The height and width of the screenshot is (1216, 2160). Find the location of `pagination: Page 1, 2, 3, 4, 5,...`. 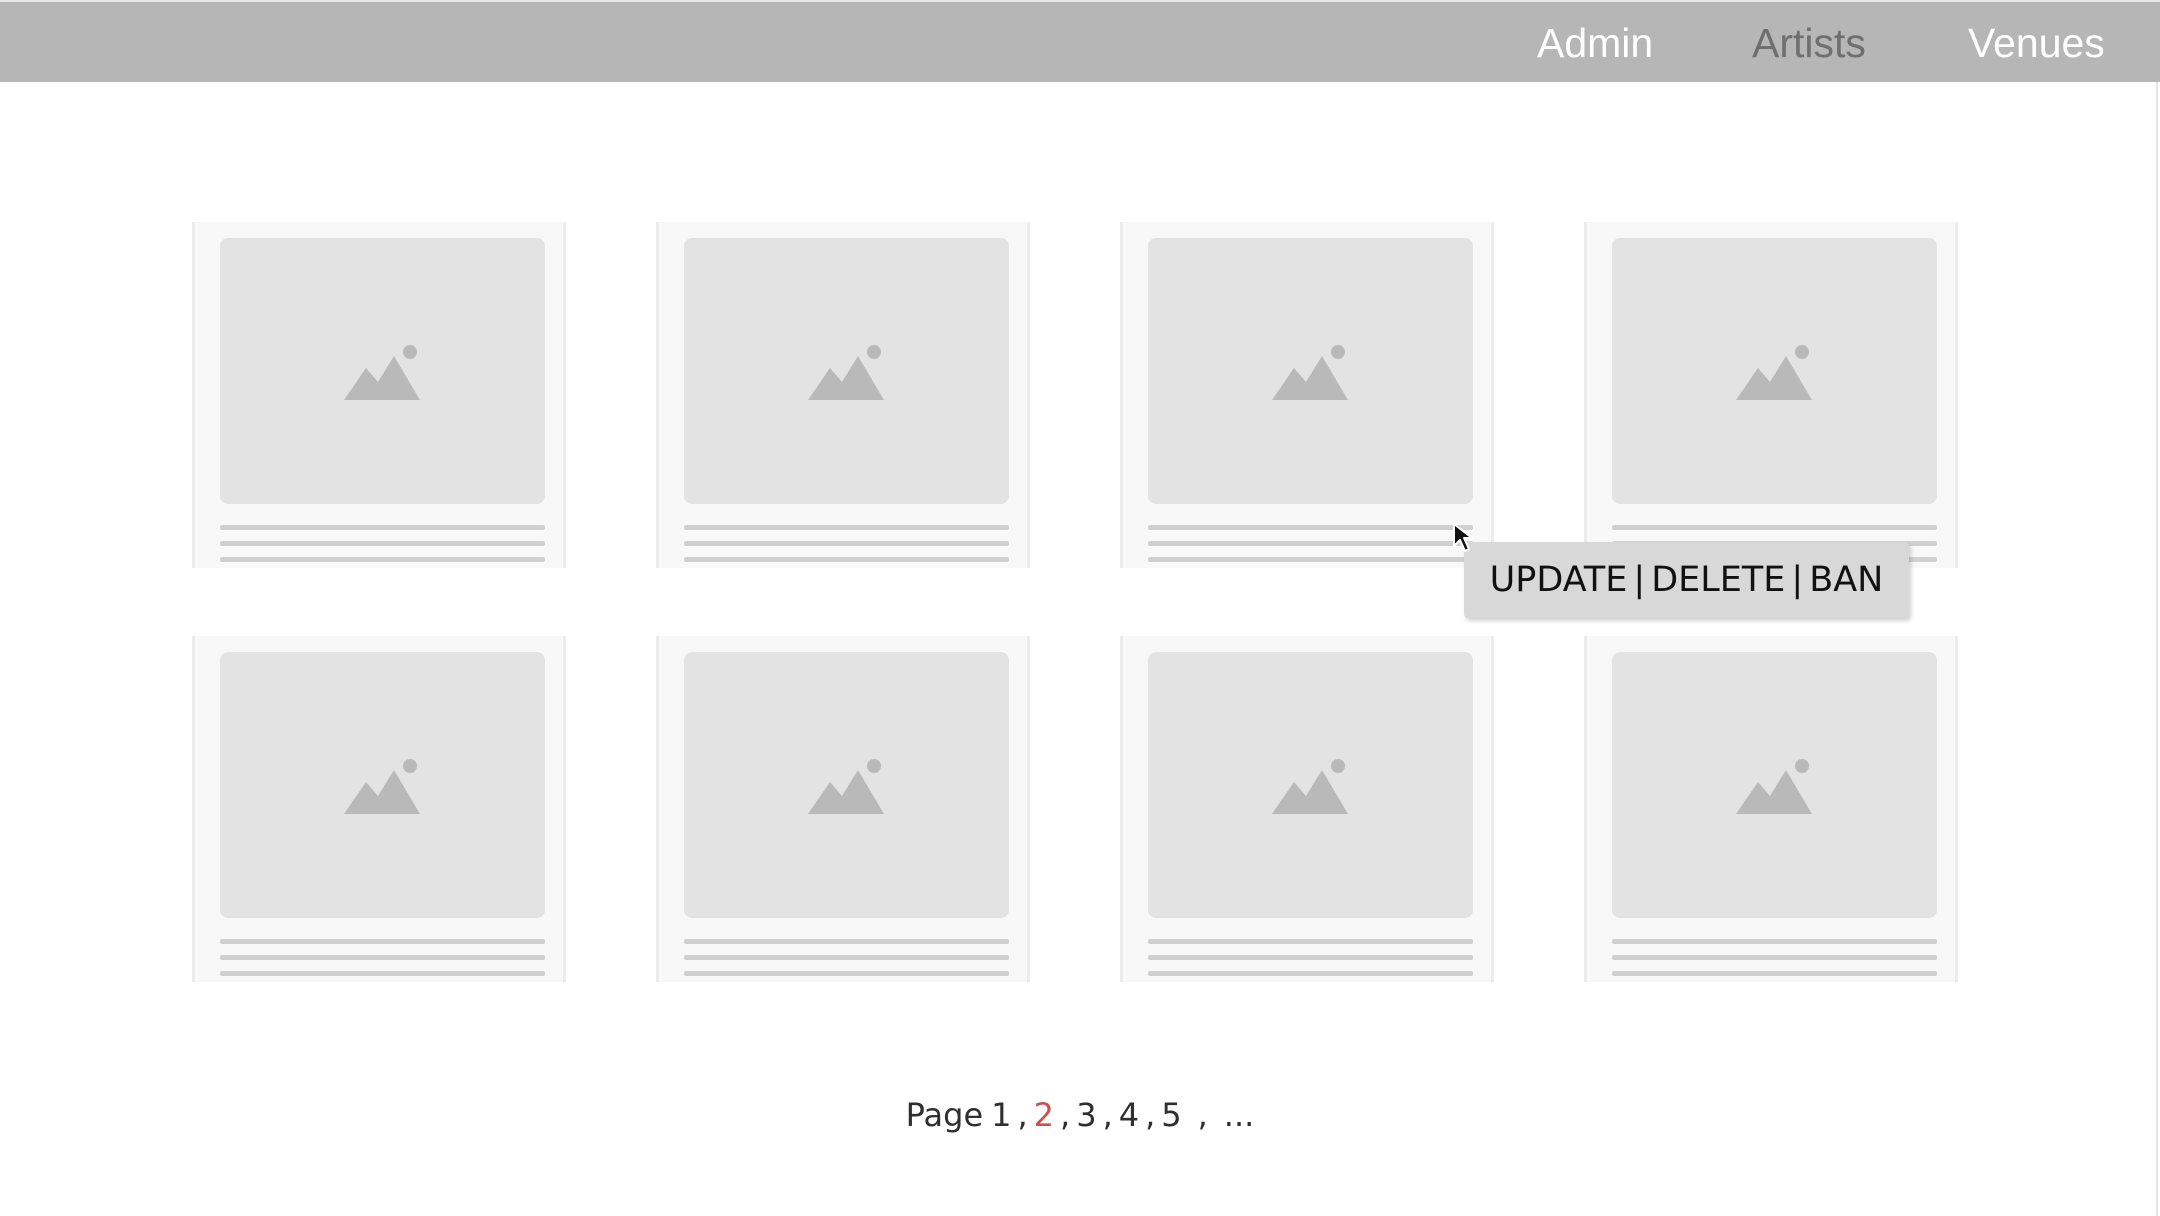

pagination: Page 1, 2, 3, 4, 5,... is located at coordinates (1080, 1115).